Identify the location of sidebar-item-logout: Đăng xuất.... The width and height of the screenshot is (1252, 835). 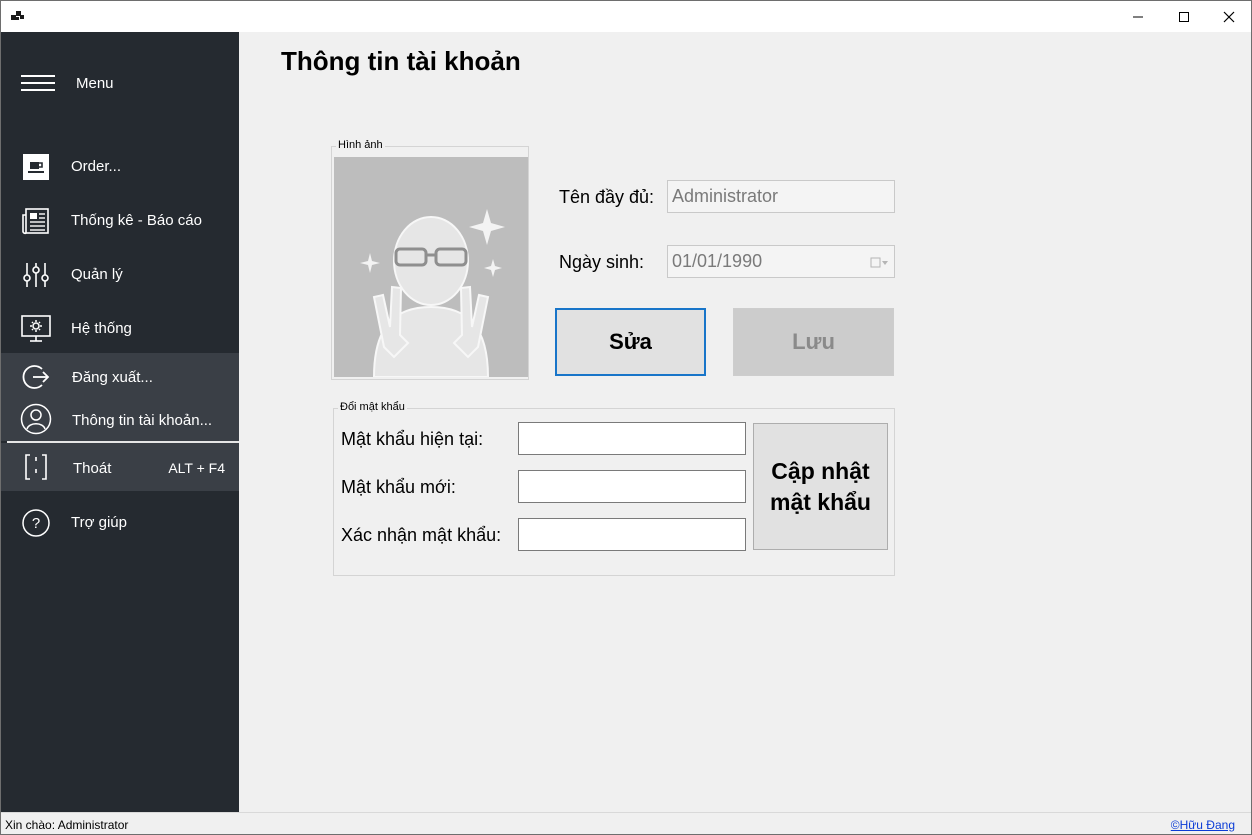
(120, 376).